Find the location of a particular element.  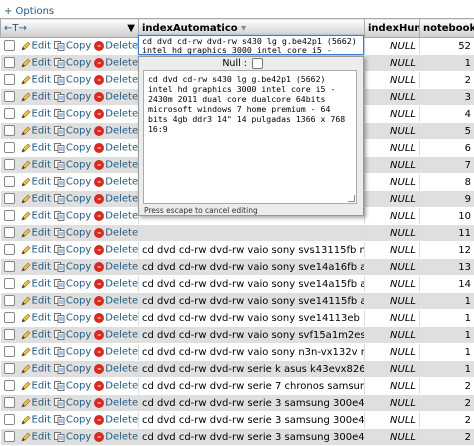

cell-notebook: 6 is located at coordinates (447, 148).